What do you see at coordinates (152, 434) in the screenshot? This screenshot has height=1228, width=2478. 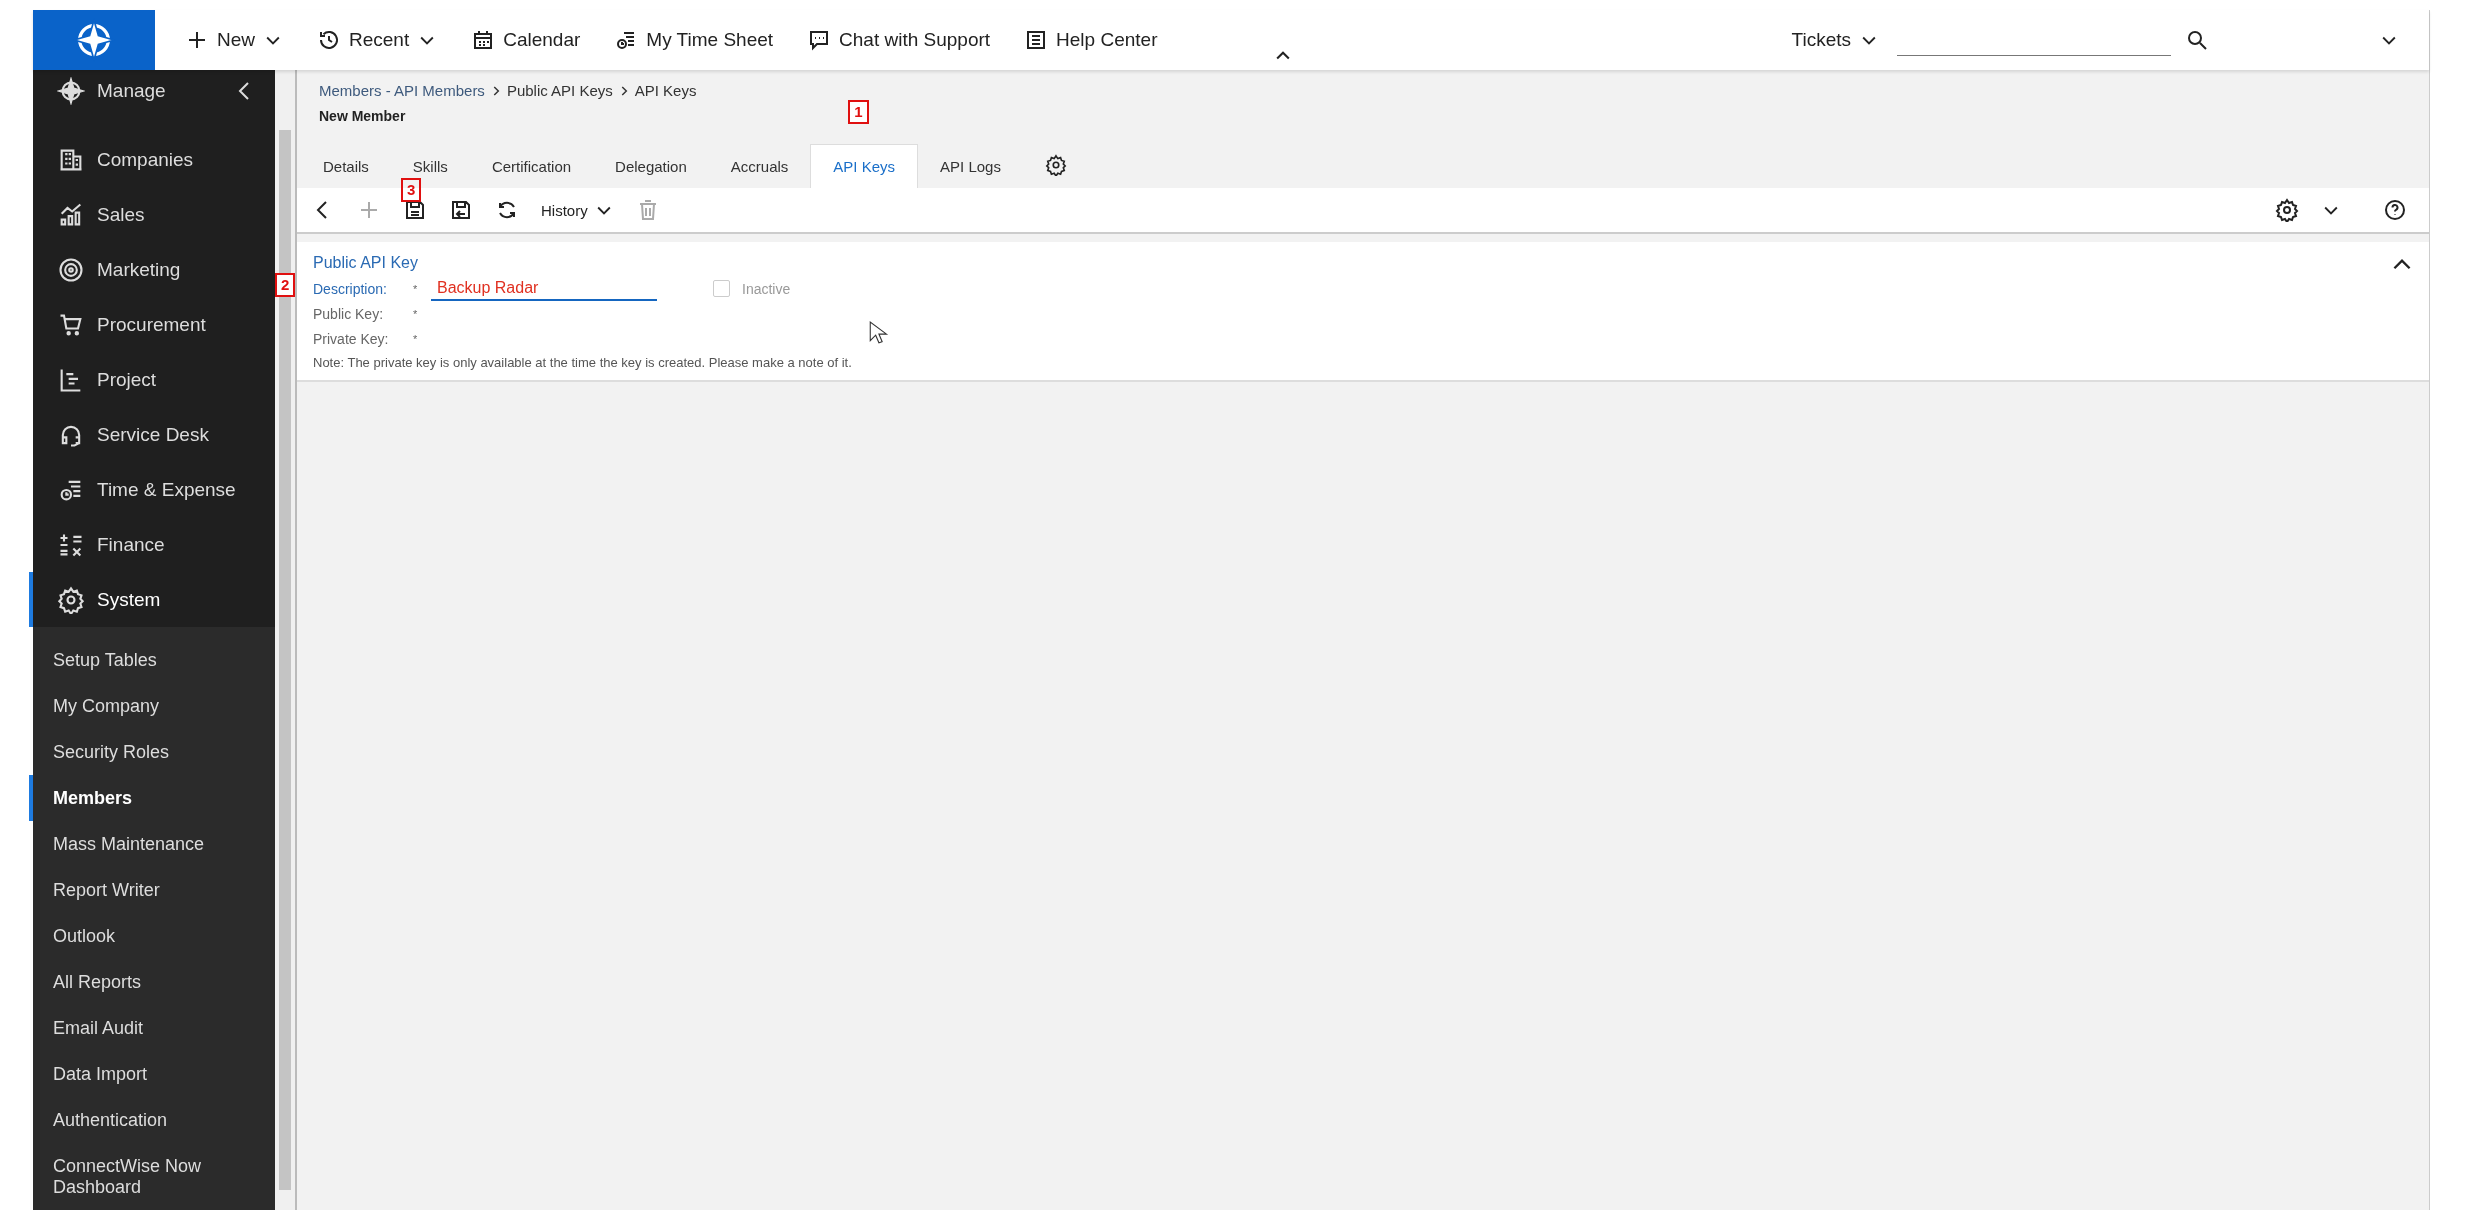 I see `sidebar-item: Service Desk` at bounding box center [152, 434].